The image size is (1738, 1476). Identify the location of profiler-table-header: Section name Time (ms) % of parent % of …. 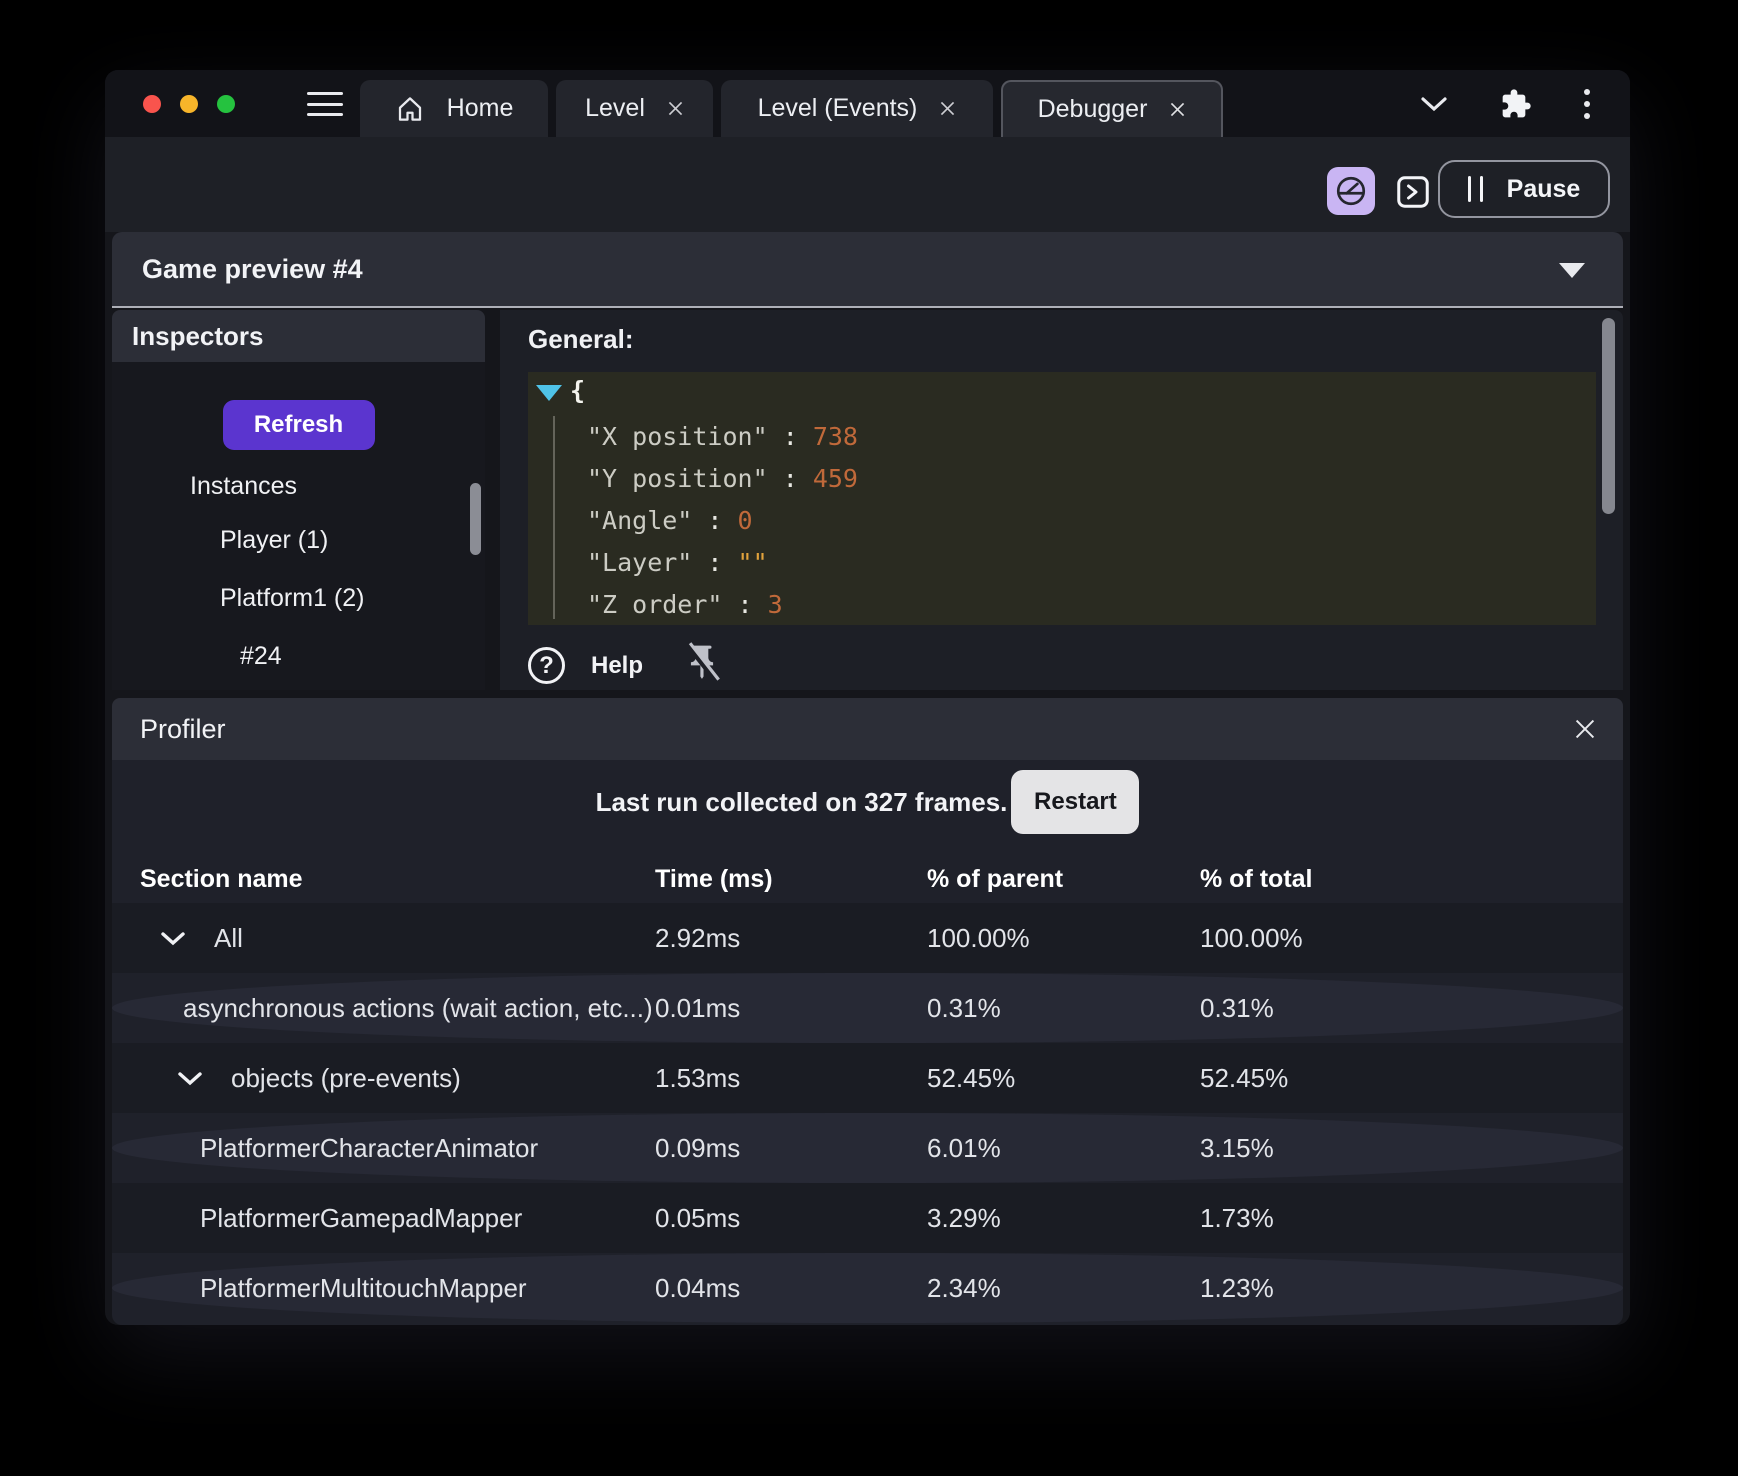
(867, 879).